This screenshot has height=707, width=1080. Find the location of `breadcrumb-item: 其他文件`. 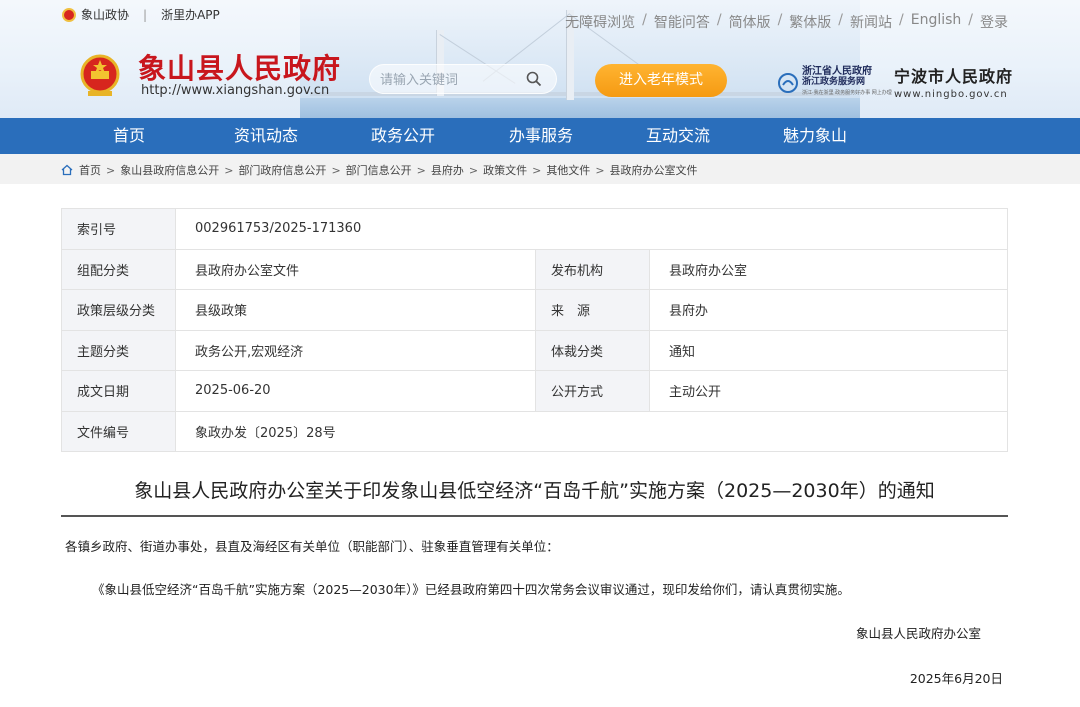

breadcrumb-item: 其他文件 is located at coordinates (568, 170).